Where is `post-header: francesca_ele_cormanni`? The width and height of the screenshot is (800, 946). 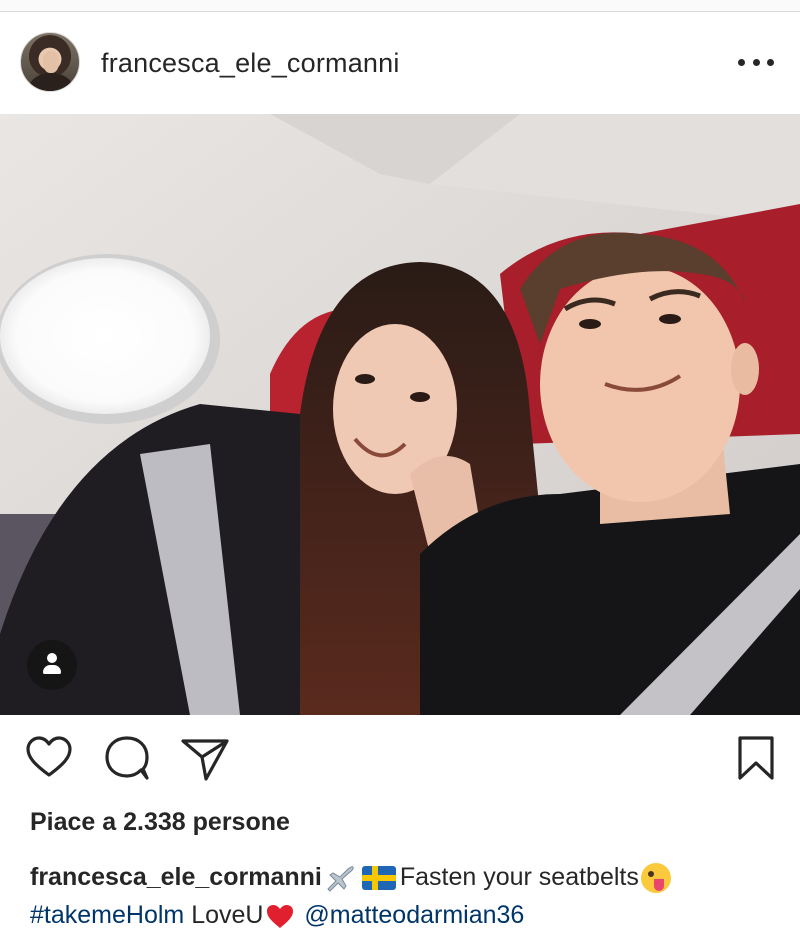
post-header: francesca_ele_cormanni is located at coordinates (400, 63).